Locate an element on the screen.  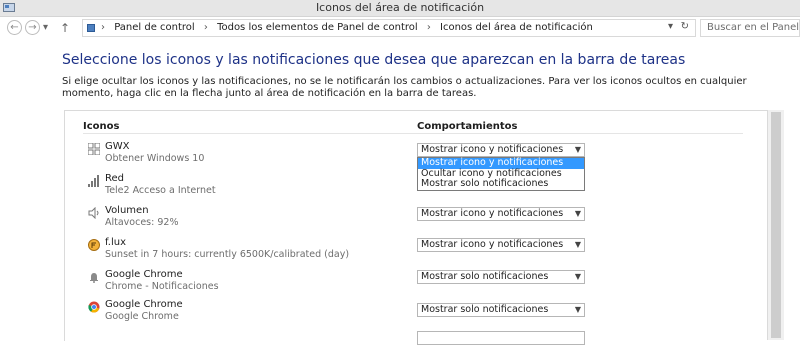
breadcrumb-todos-los-elementos: Todos los elementos de Panel de control is located at coordinates (317, 27).